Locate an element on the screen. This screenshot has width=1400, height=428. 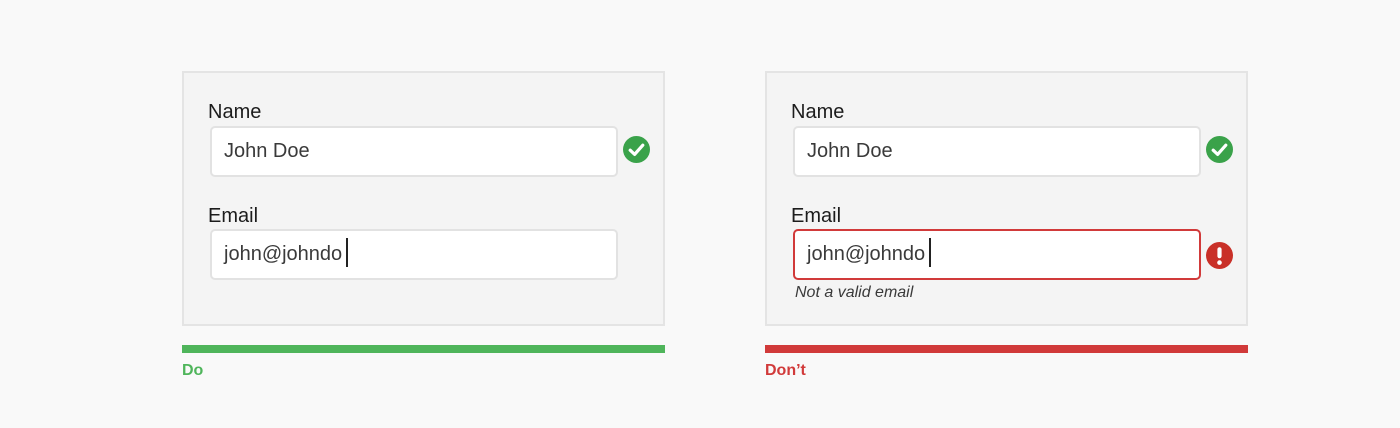
dont-label: Don’t is located at coordinates (785, 370).